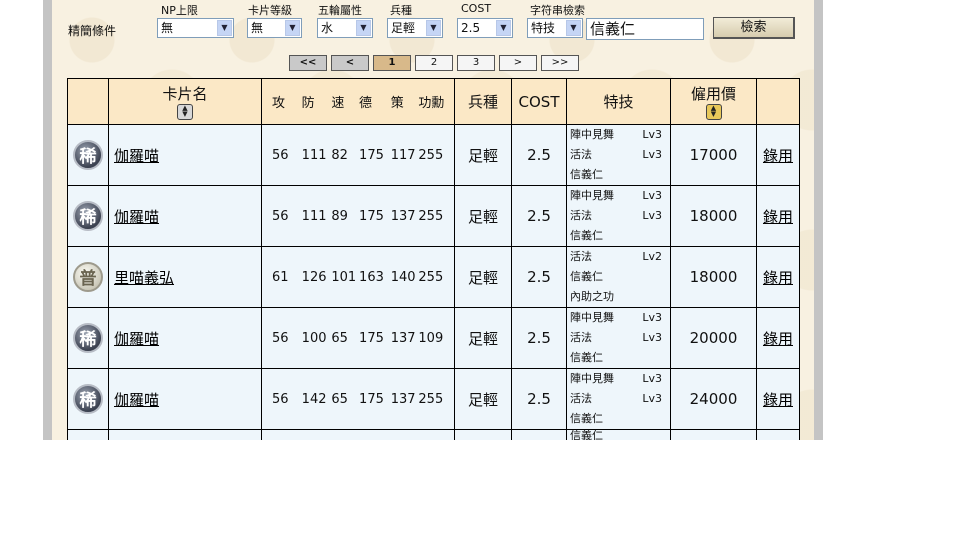  What do you see at coordinates (144, 278) in the screenshot?
I see `card-name-link: 里喵義弘` at bounding box center [144, 278].